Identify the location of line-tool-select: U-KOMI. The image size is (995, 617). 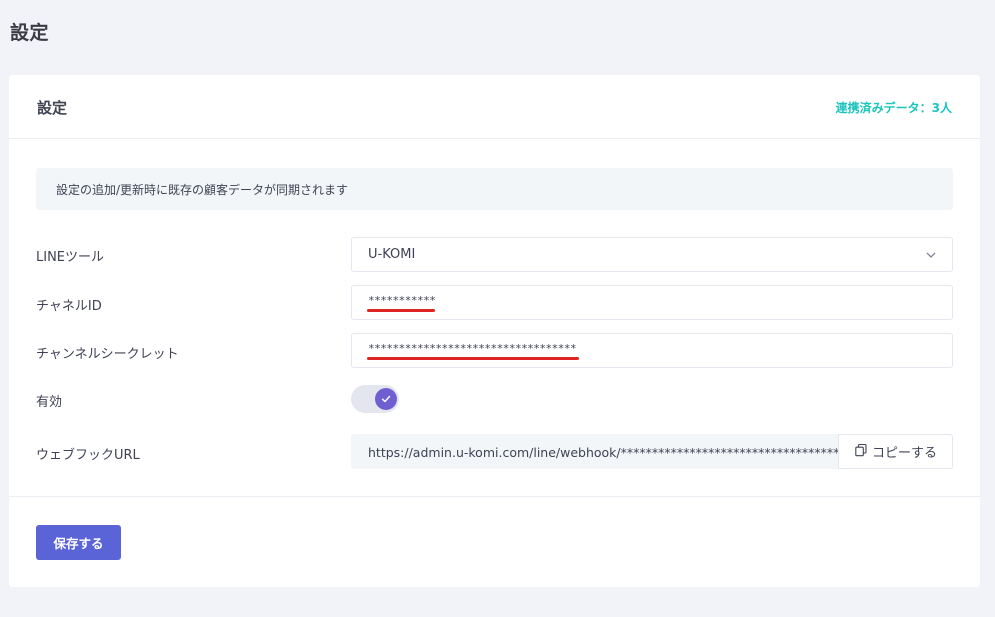
(652, 254).